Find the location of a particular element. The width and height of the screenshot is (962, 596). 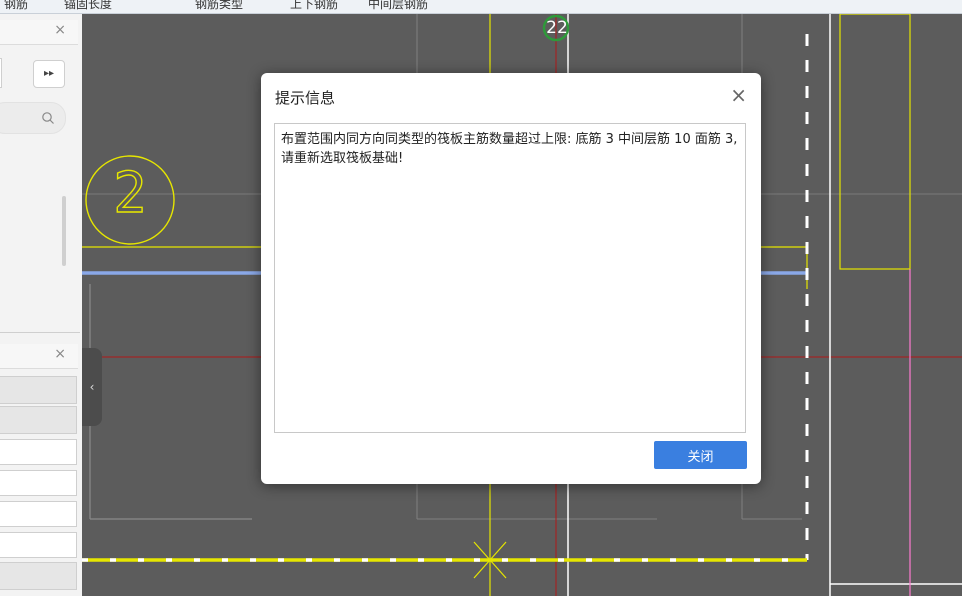

scrollbar-thumb is located at coordinates (64, 231).